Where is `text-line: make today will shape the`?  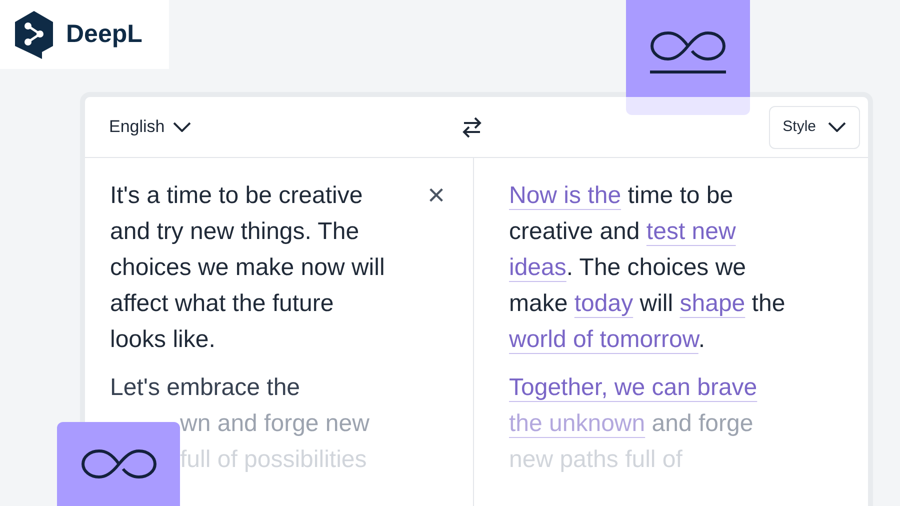 text-line: make today will shape the is located at coordinates (647, 304).